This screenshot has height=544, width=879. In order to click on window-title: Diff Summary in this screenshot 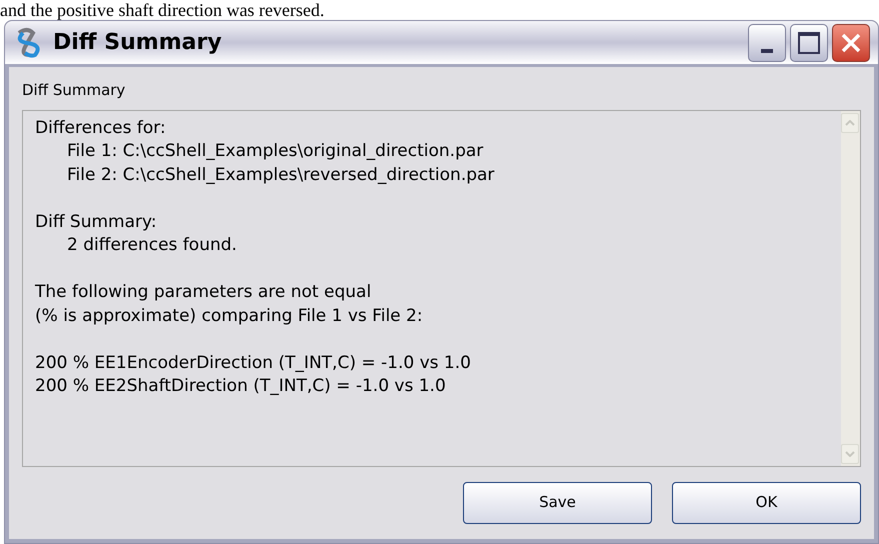, I will do `click(137, 43)`.